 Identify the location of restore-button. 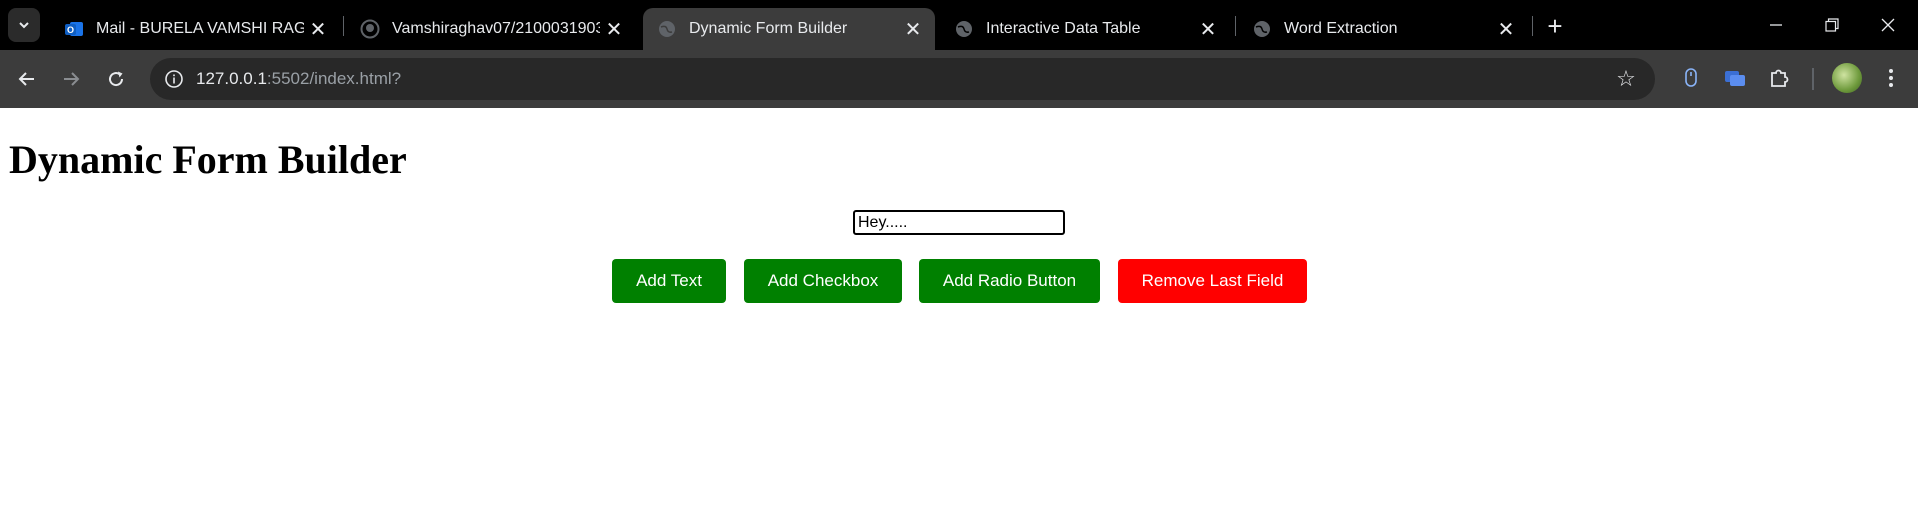
(1832, 25).